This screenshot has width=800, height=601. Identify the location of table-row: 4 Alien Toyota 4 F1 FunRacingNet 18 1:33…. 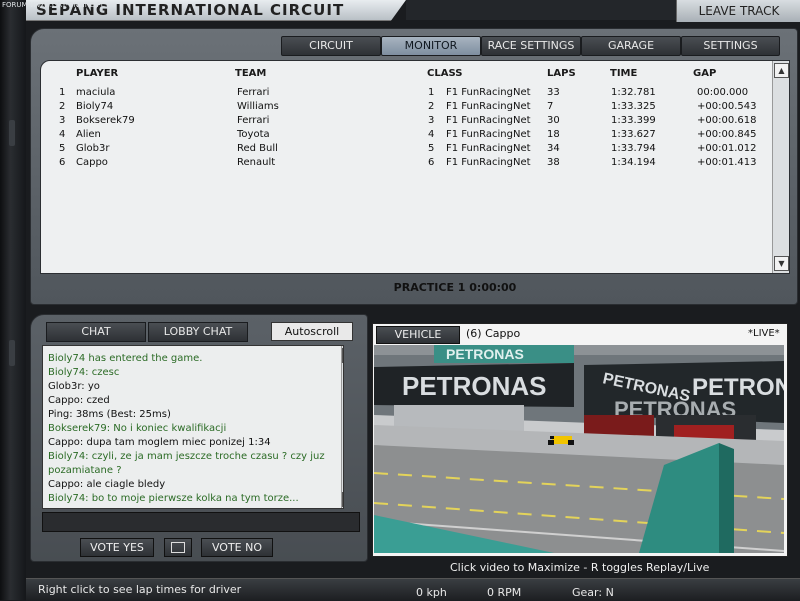
(406, 136).